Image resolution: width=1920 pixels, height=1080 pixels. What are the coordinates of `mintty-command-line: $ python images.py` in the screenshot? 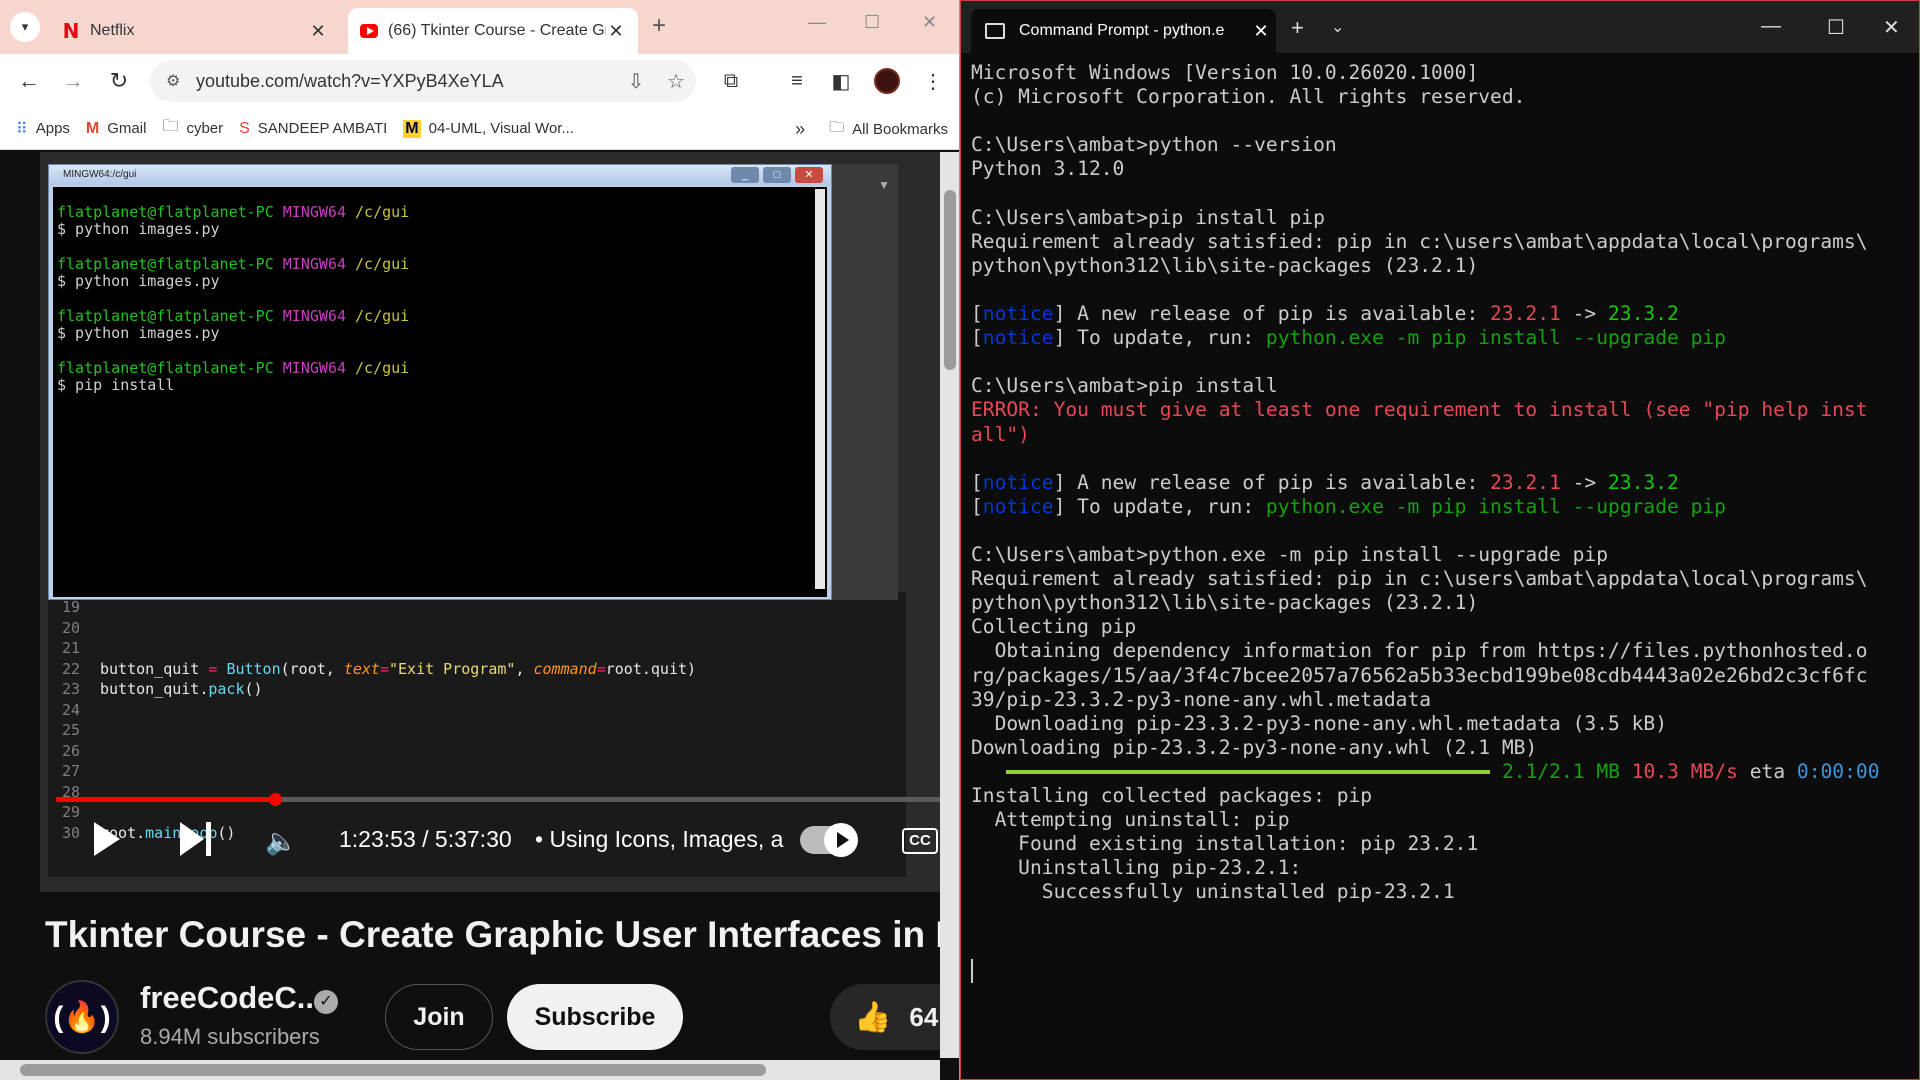 It's located at (138, 333).